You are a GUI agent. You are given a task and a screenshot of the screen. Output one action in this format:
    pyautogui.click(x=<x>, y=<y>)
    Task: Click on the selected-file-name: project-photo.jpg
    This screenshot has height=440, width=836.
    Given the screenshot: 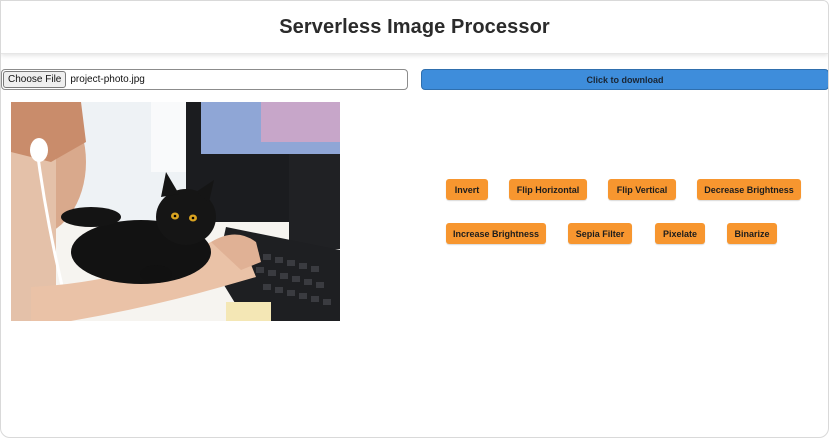 What is the action you would take?
    pyautogui.click(x=107, y=79)
    